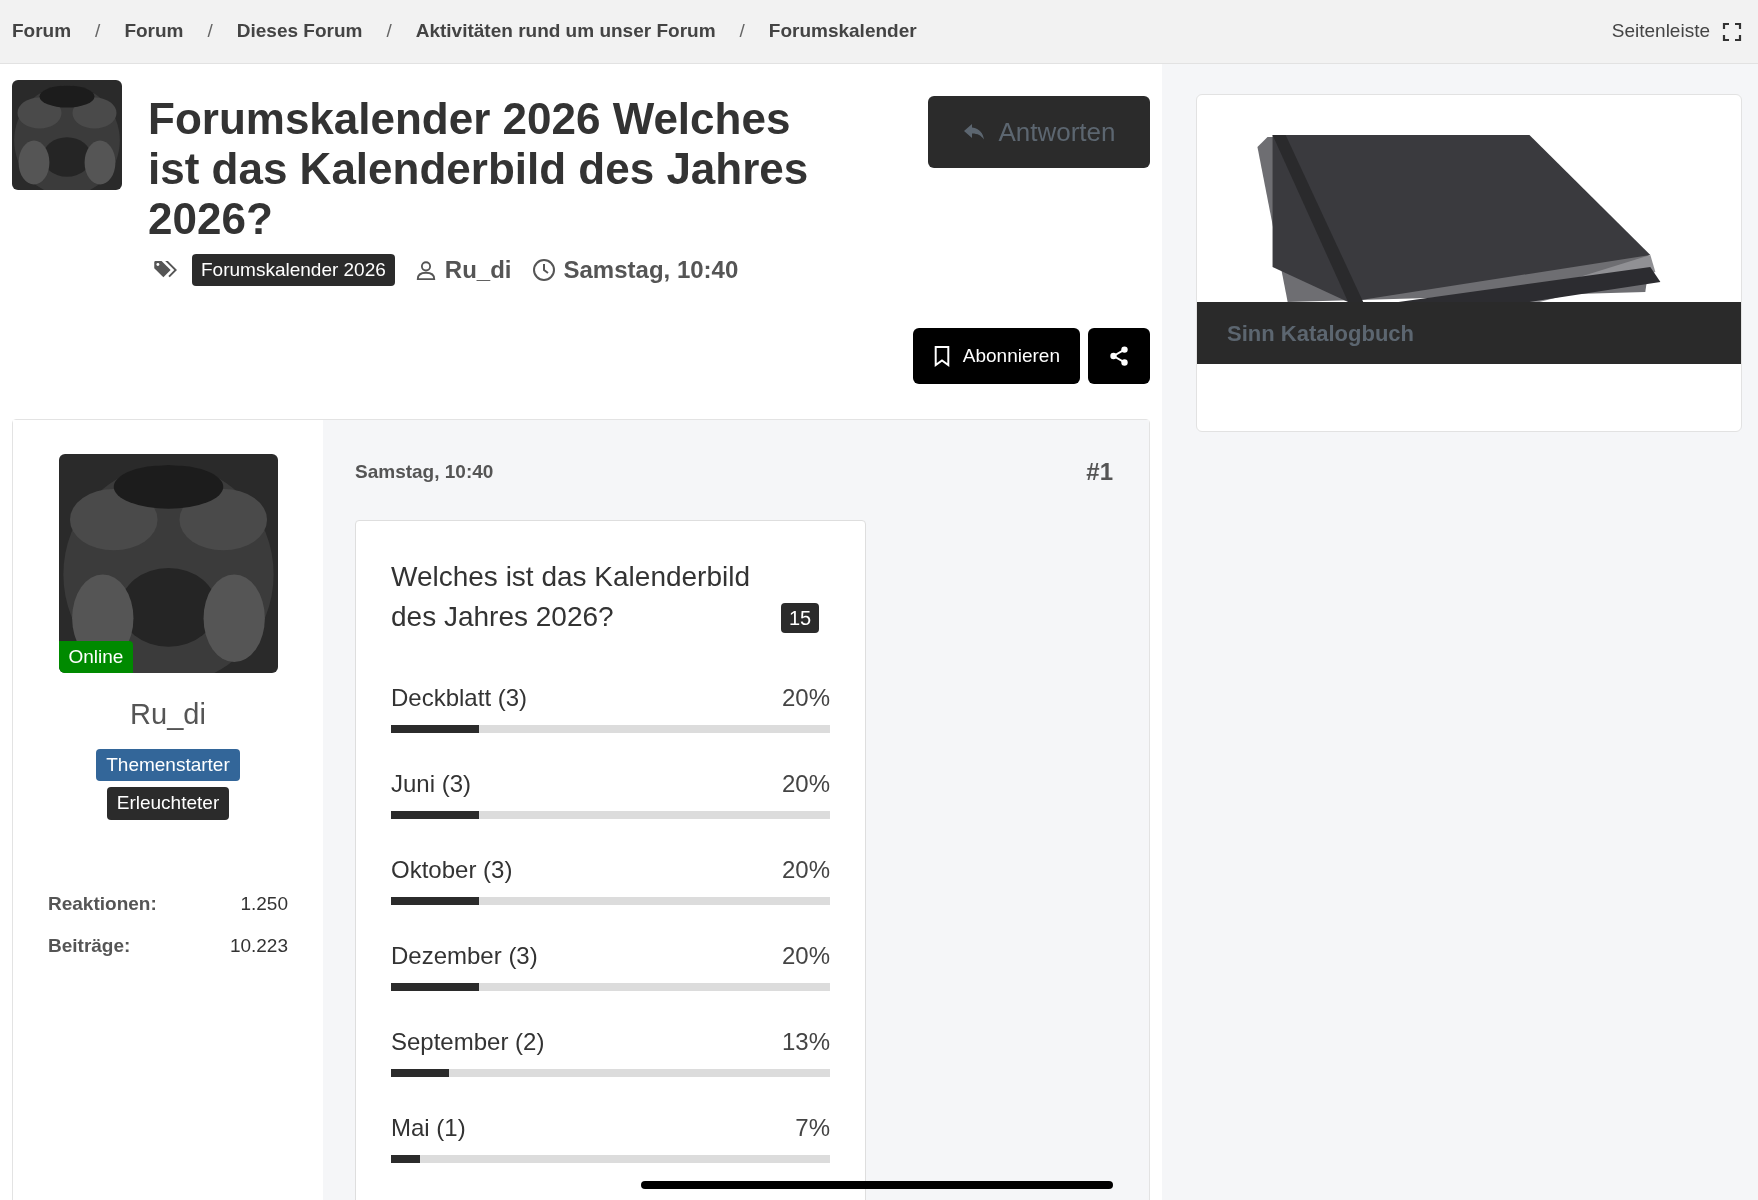 This screenshot has height=1200, width=1758. I want to click on tag-label: Forumskalender 2026, so click(293, 270).